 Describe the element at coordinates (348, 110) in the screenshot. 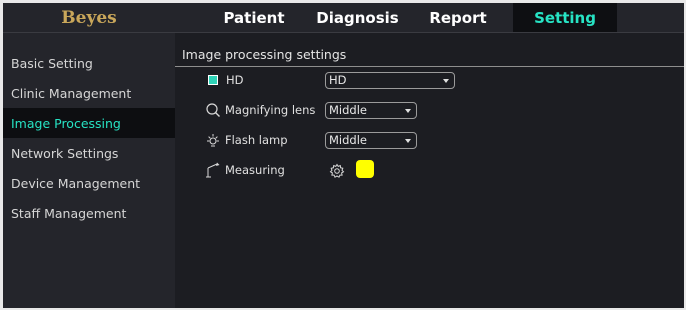

I see `magnifying-lens-select-value: Middle` at that location.